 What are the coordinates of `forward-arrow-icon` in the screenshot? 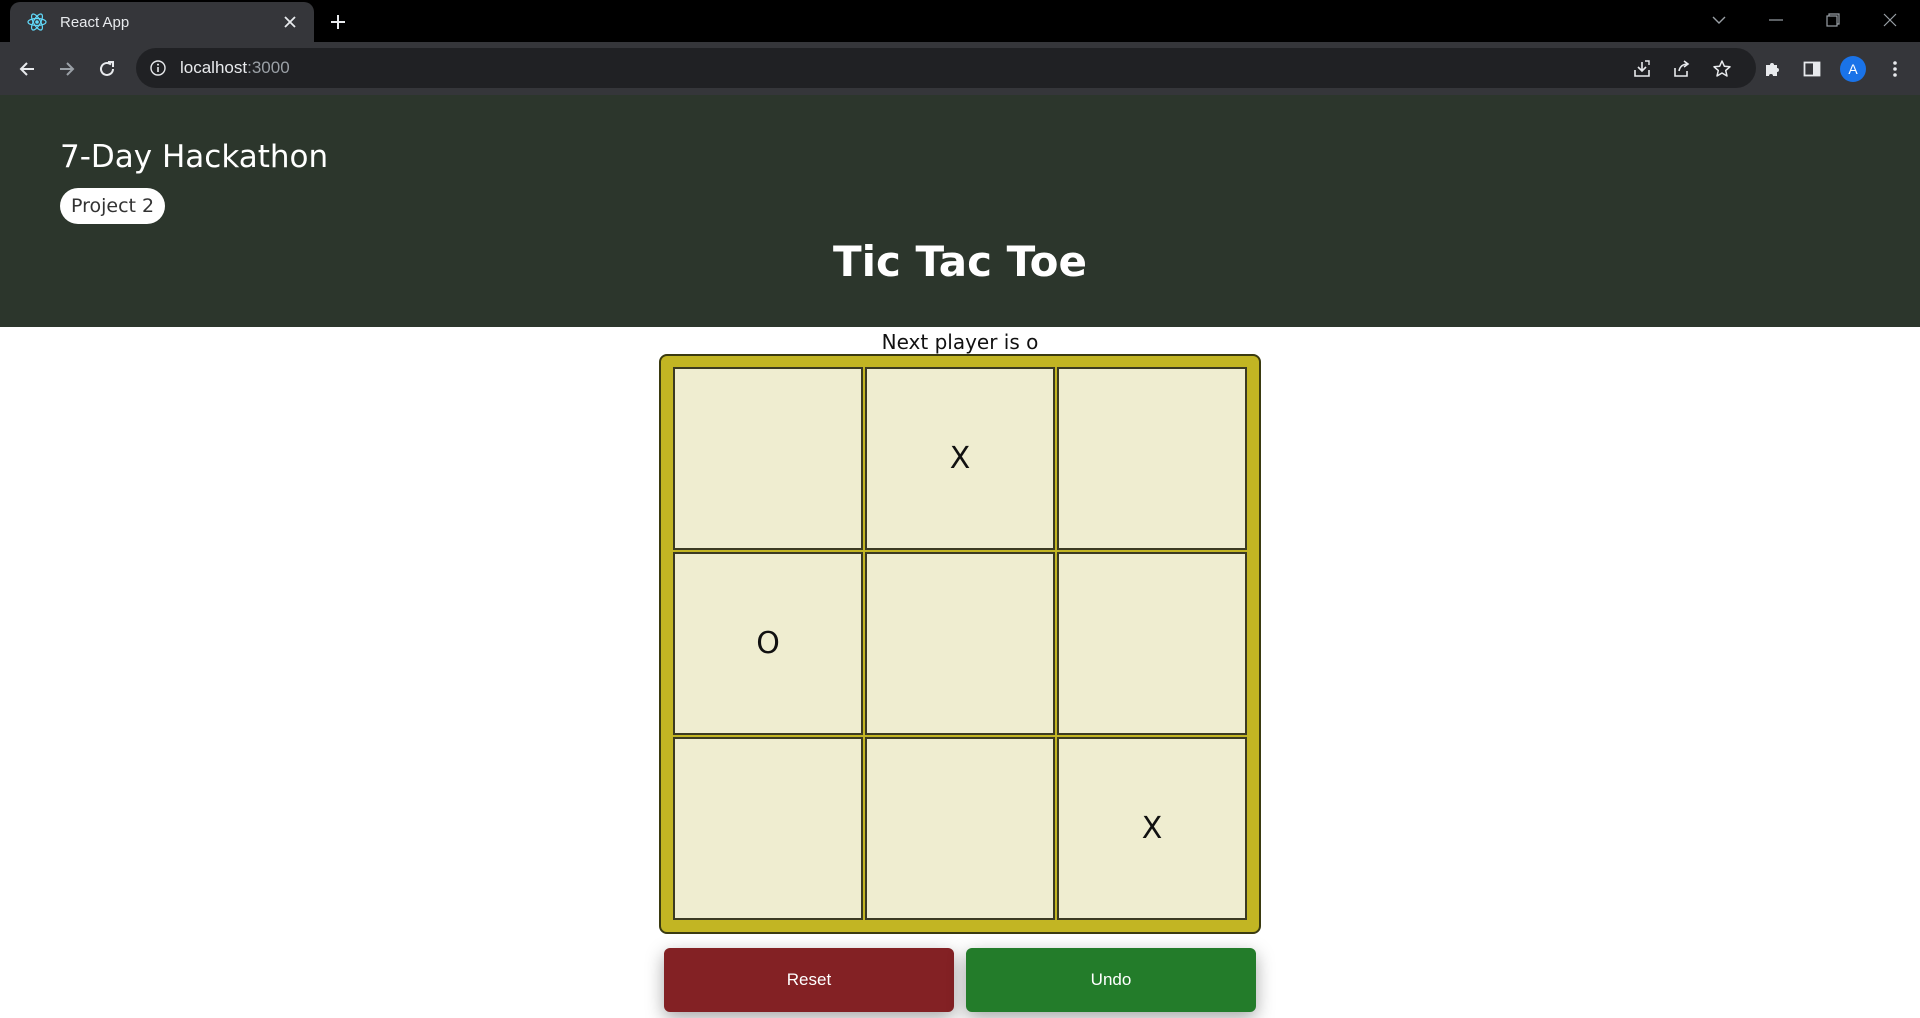 It's located at (67, 69).